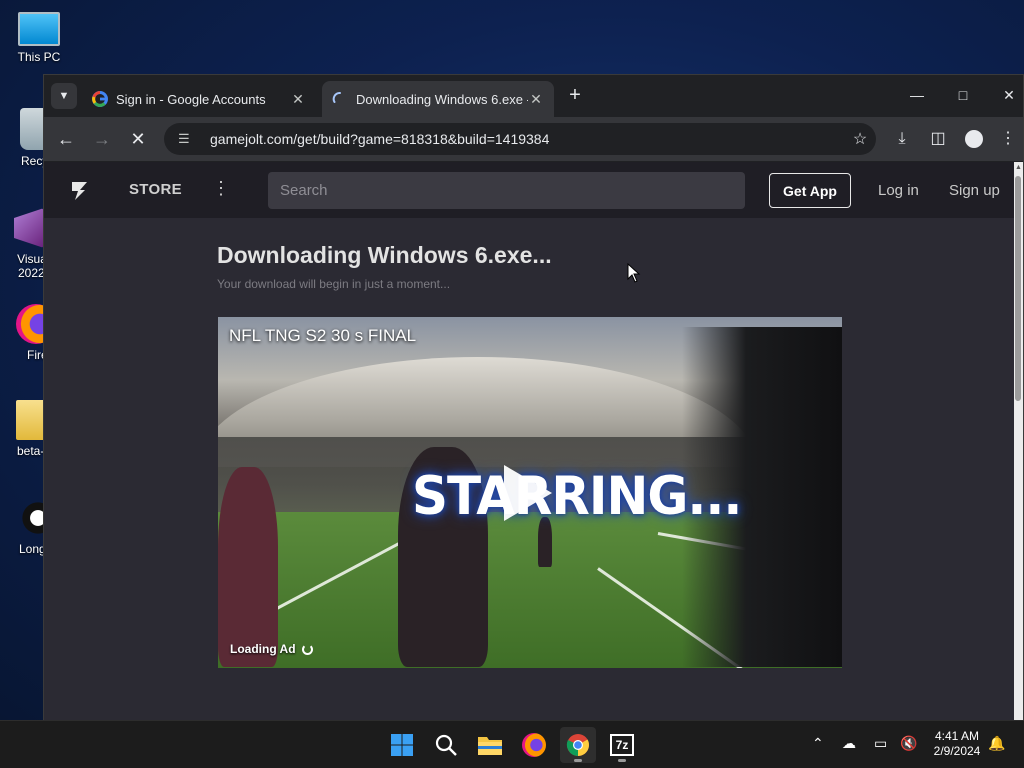 This screenshot has height=768, width=1024. I want to click on scroll-up-icon: ▲, so click(1018, 167).